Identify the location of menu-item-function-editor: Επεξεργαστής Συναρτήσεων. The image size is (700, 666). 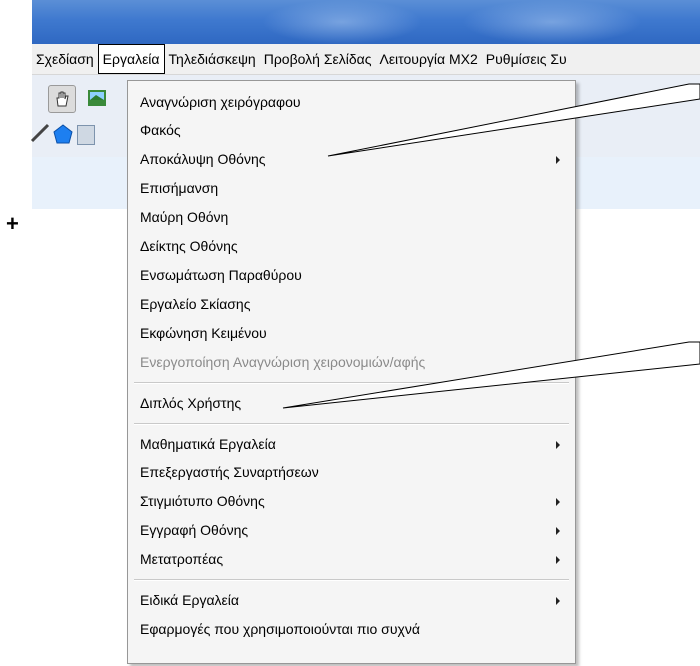
(229, 472).